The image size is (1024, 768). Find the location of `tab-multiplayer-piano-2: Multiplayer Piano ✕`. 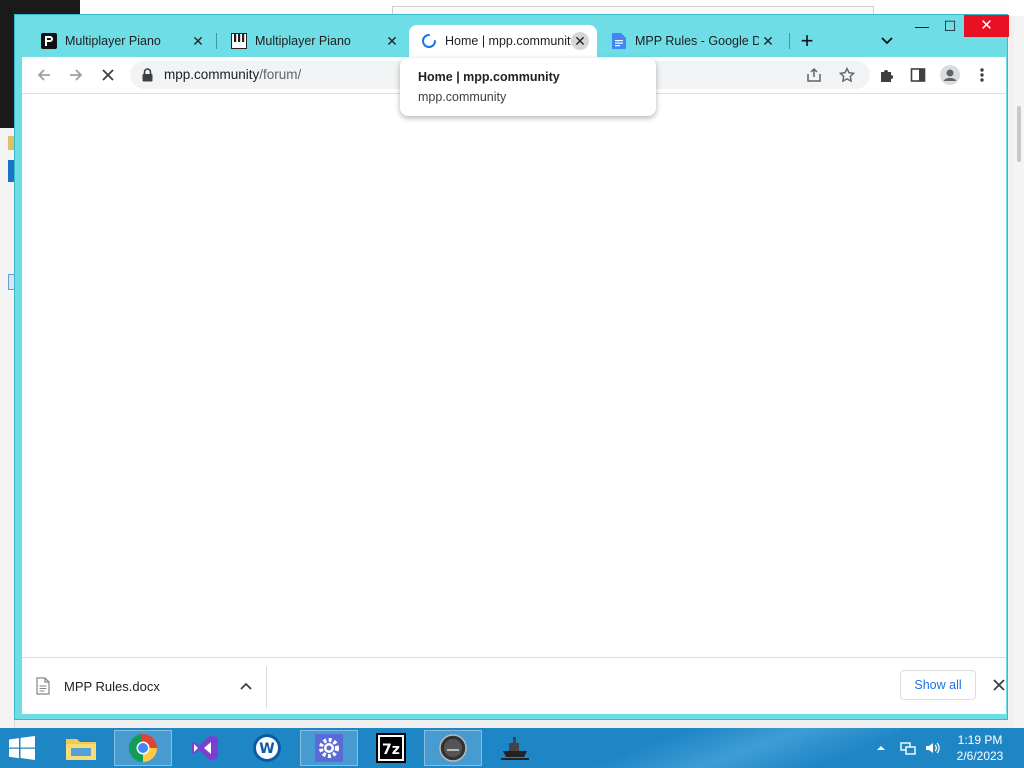

tab-multiplayer-piano-2: Multiplayer Piano ✕ is located at coordinates (314, 41).